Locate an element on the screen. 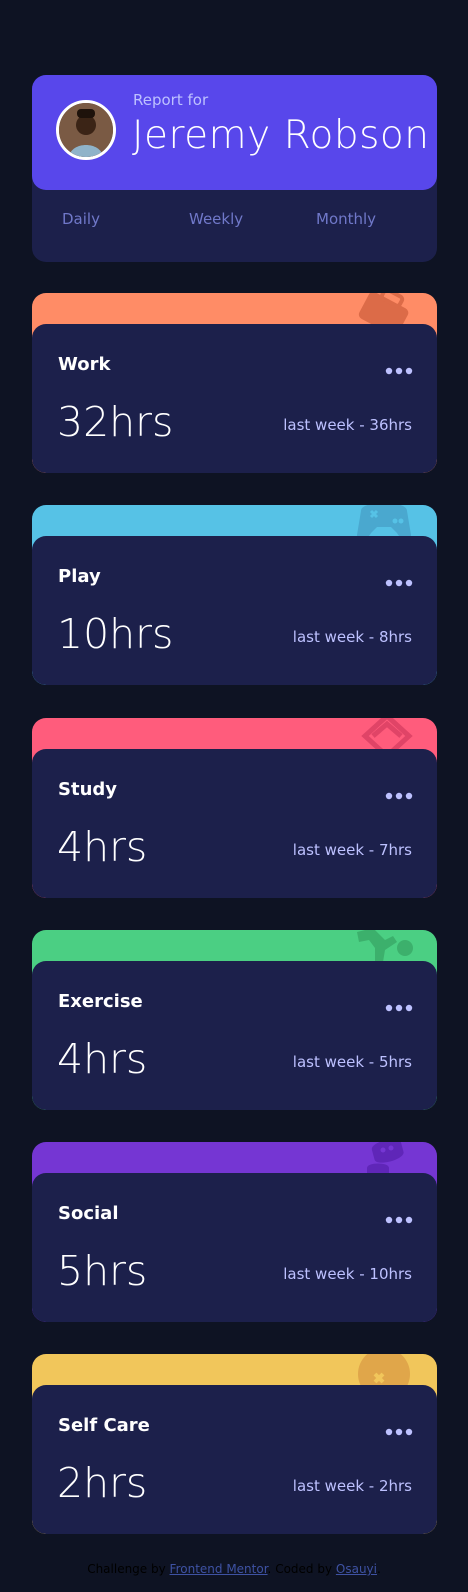  card-title: Work is located at coordinates (84, 364).